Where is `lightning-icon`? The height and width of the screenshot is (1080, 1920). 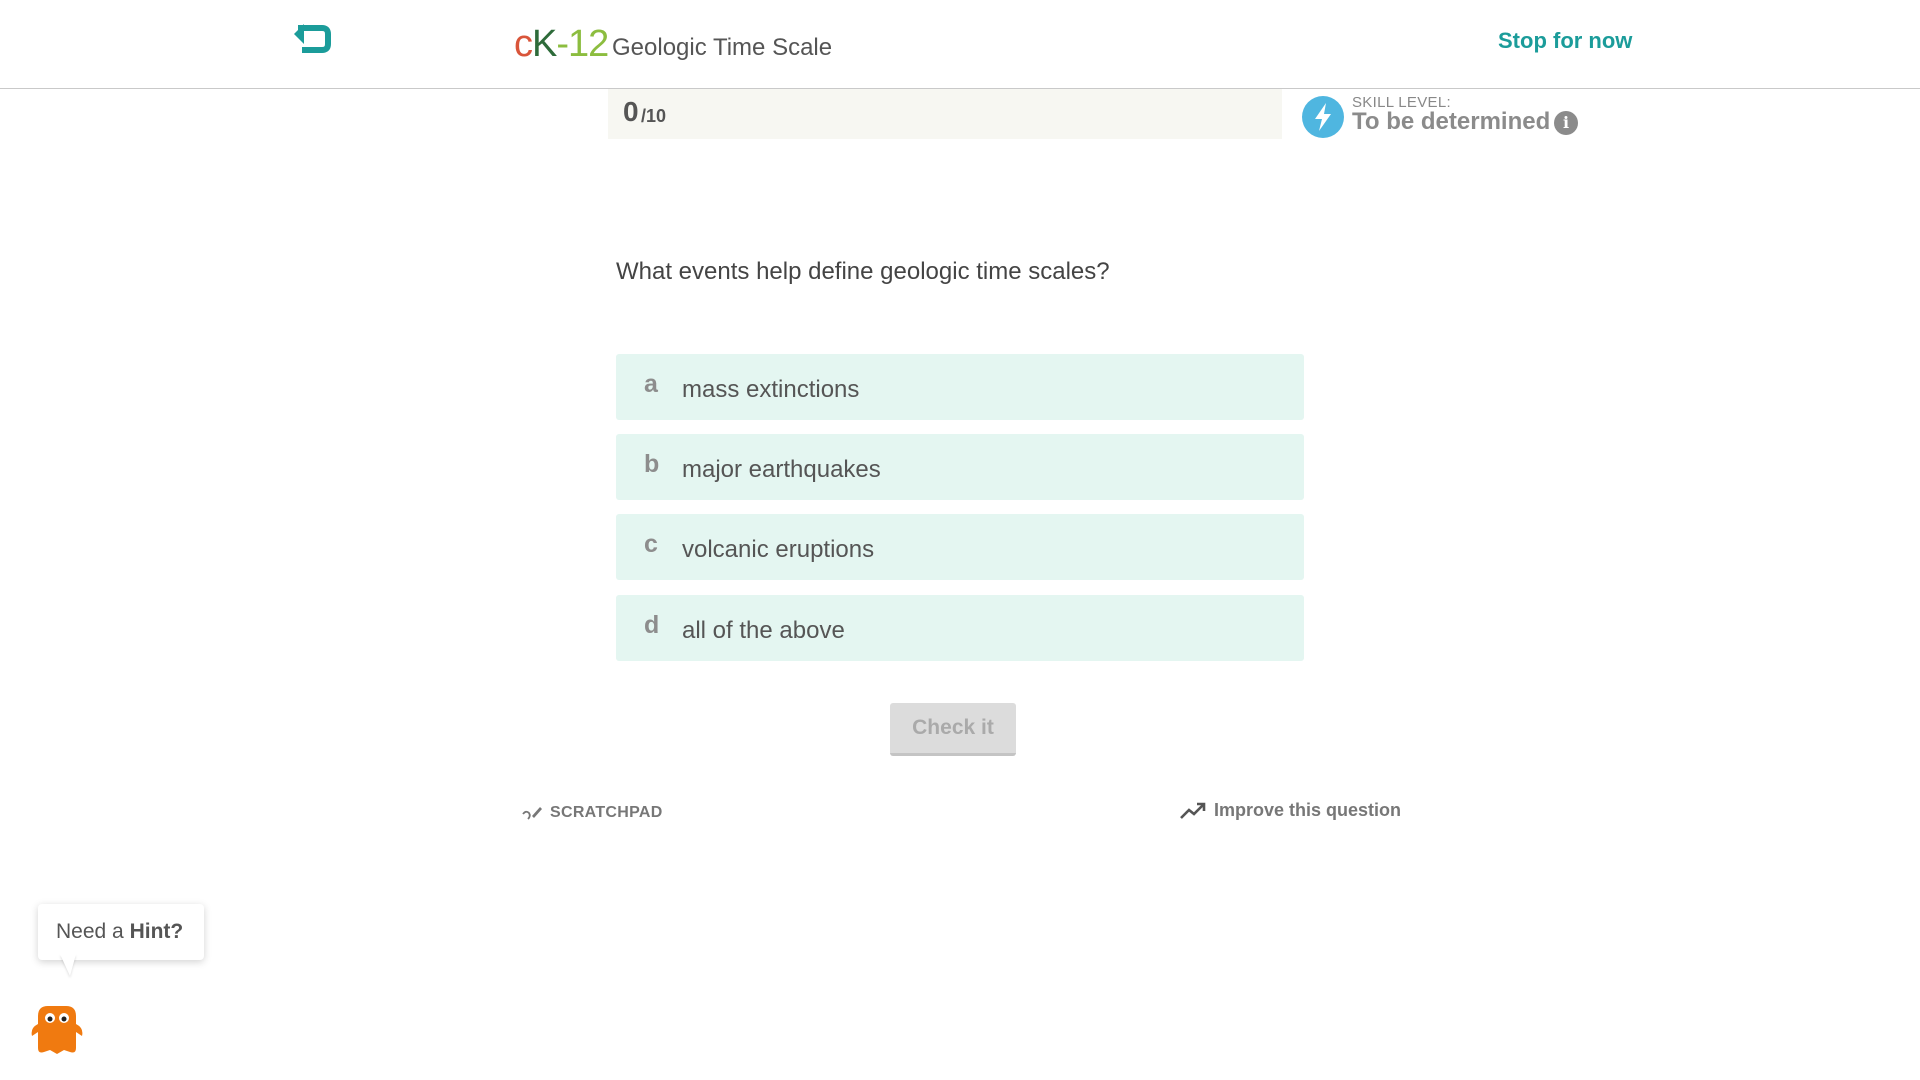 lightning-icon is located at coordinates (1323, 117).